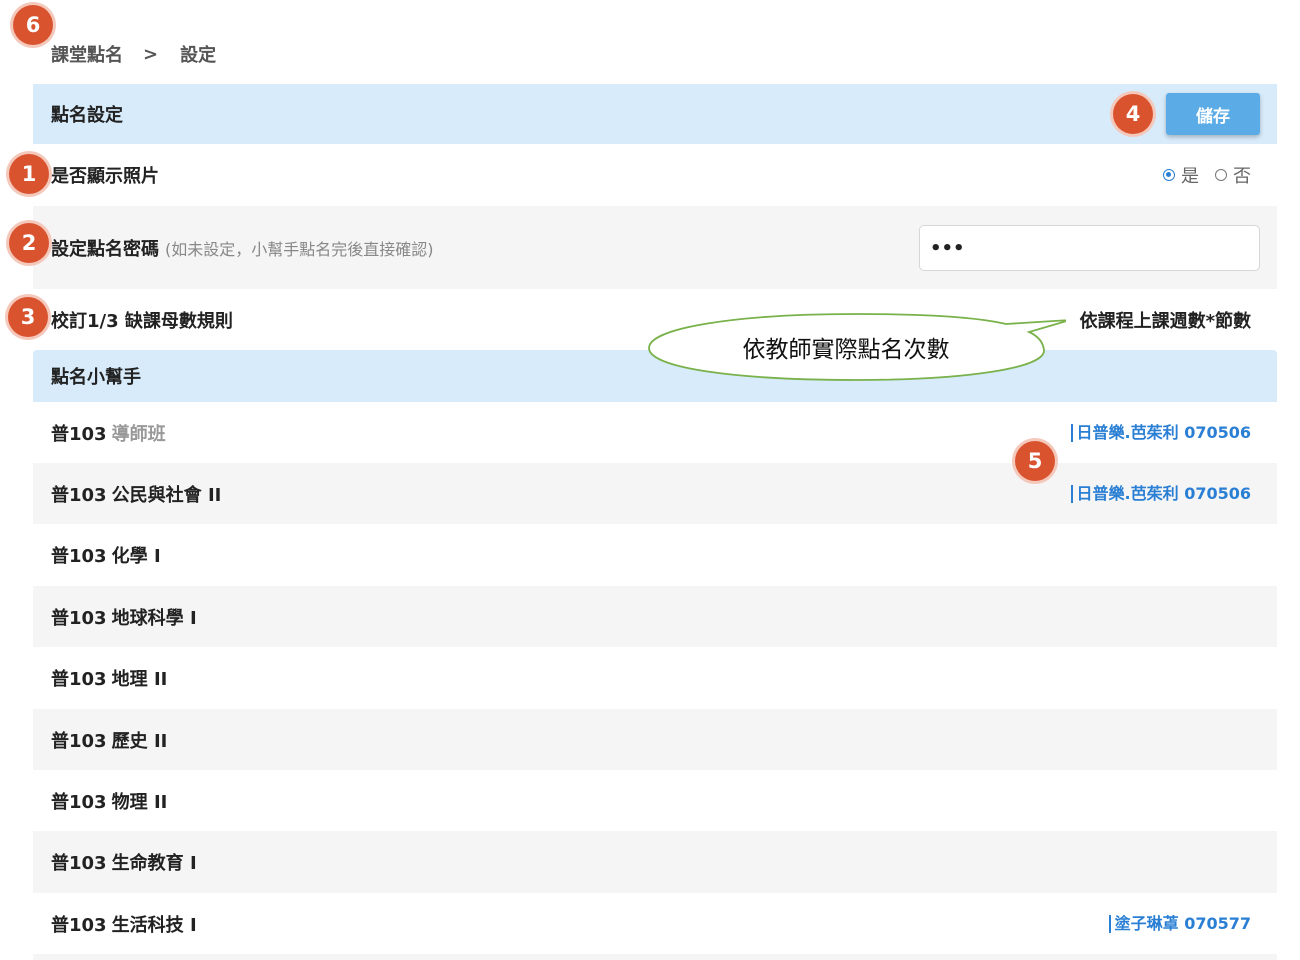 The image size is (1300, 960). Describe the element at coordinates (655, 800) in the screenshot. I see `course-row: 普103 物理 II` at that location.